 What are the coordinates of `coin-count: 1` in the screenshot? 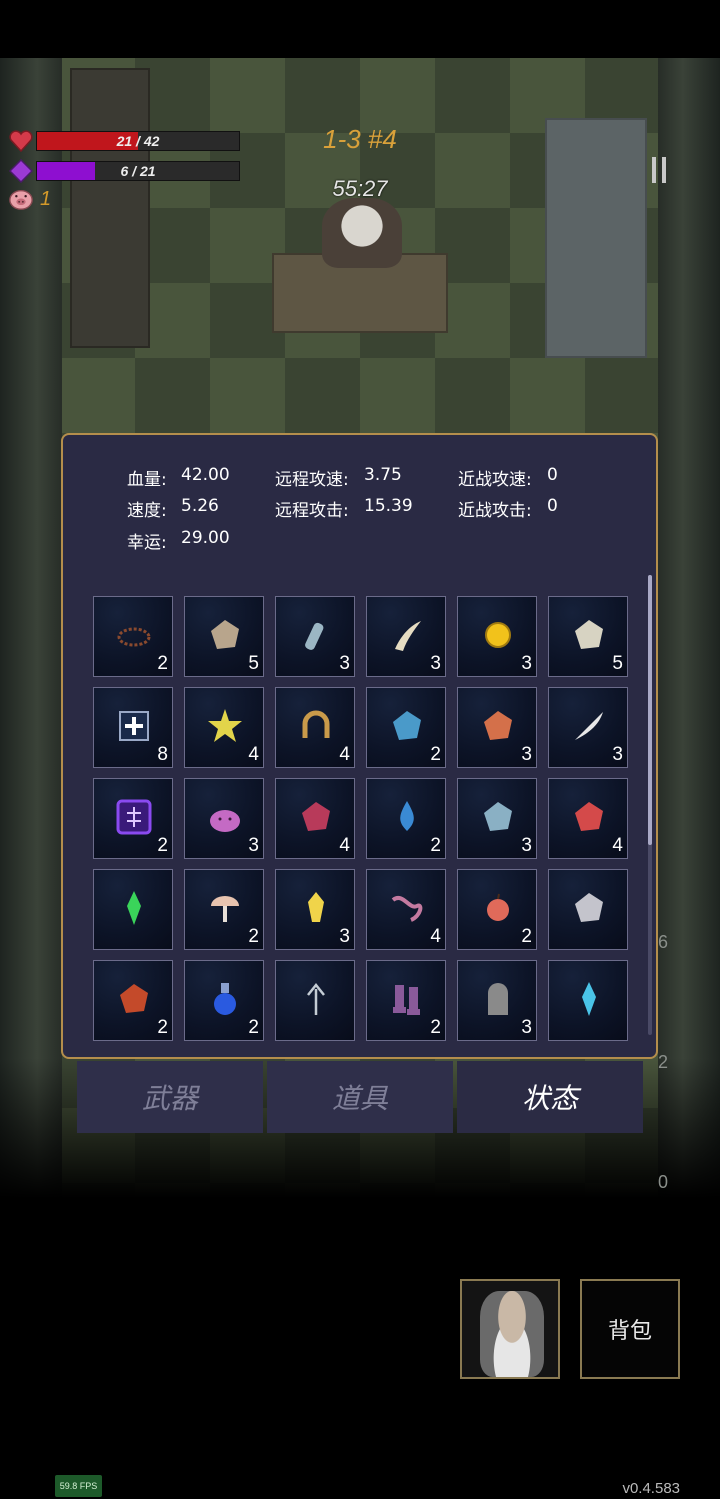 It's located at (46, 198).